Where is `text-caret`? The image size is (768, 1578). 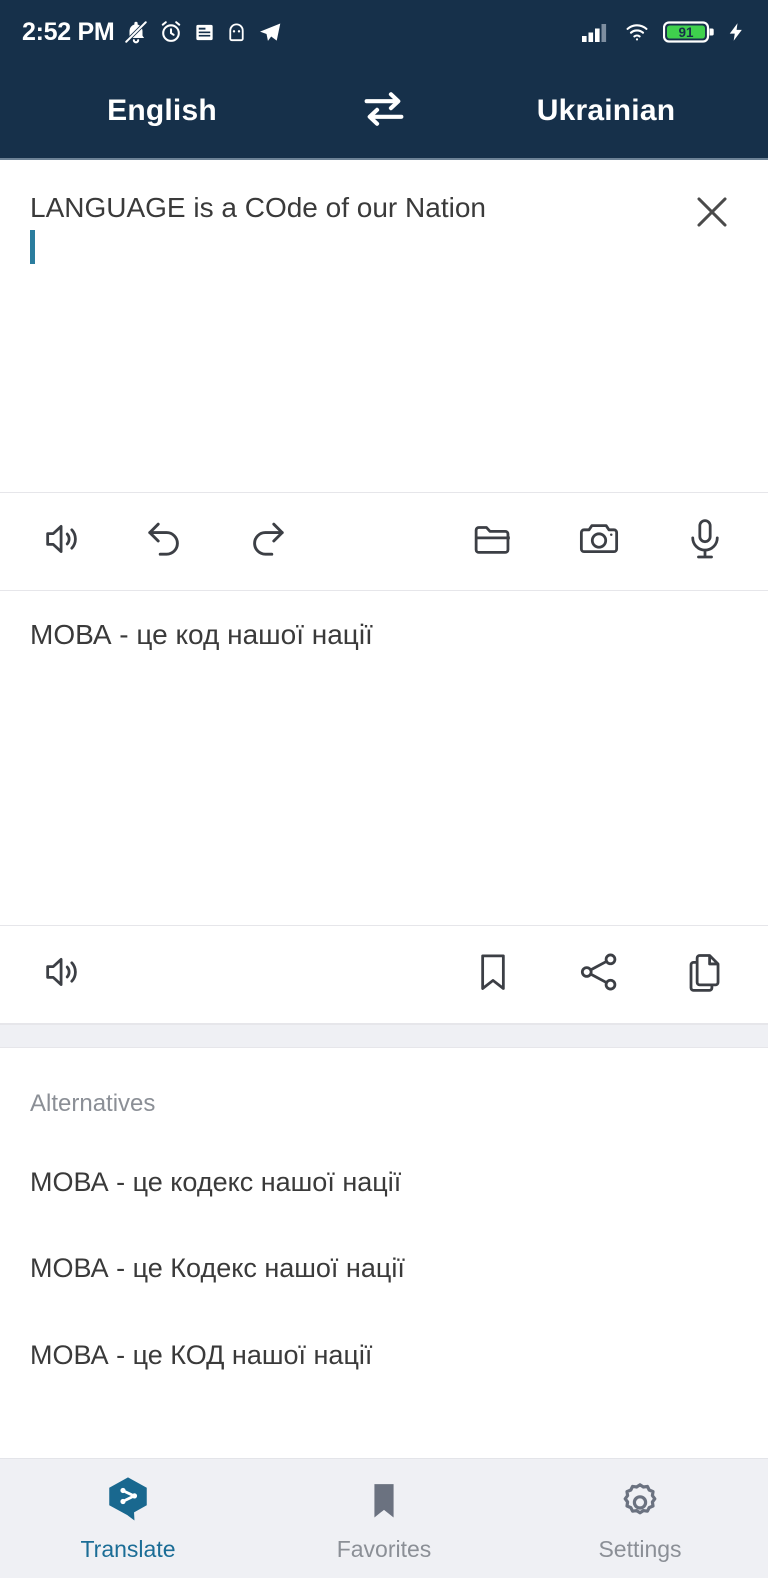
text-caret is located at coordinates (32, 246).